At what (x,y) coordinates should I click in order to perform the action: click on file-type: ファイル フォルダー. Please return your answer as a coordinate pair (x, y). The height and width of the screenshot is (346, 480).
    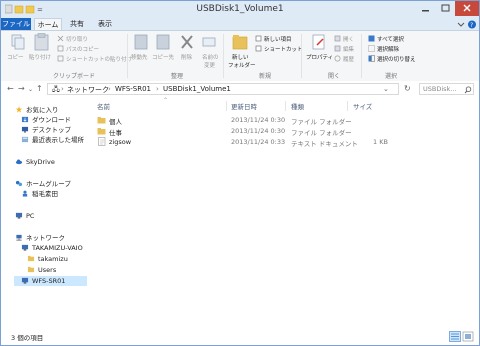
    Looking at the image, I should click on (321, 122).